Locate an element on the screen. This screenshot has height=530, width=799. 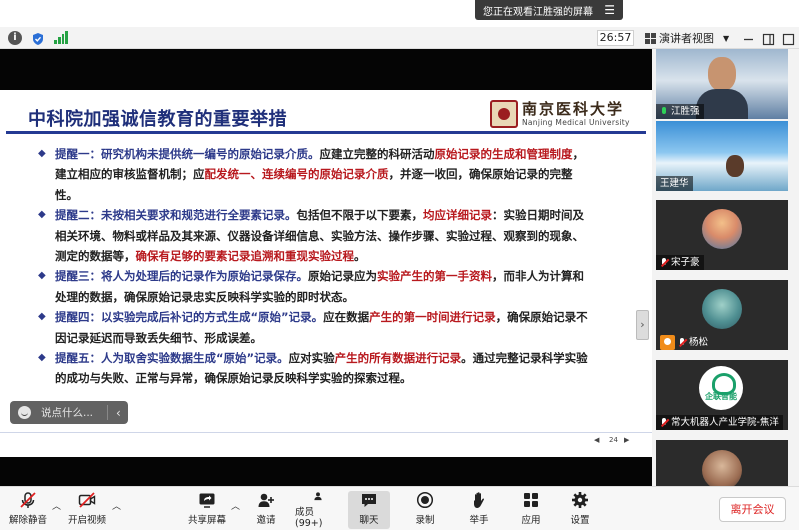
share-screen-button: 共享屏幕 is located at coordinates (207, 510).